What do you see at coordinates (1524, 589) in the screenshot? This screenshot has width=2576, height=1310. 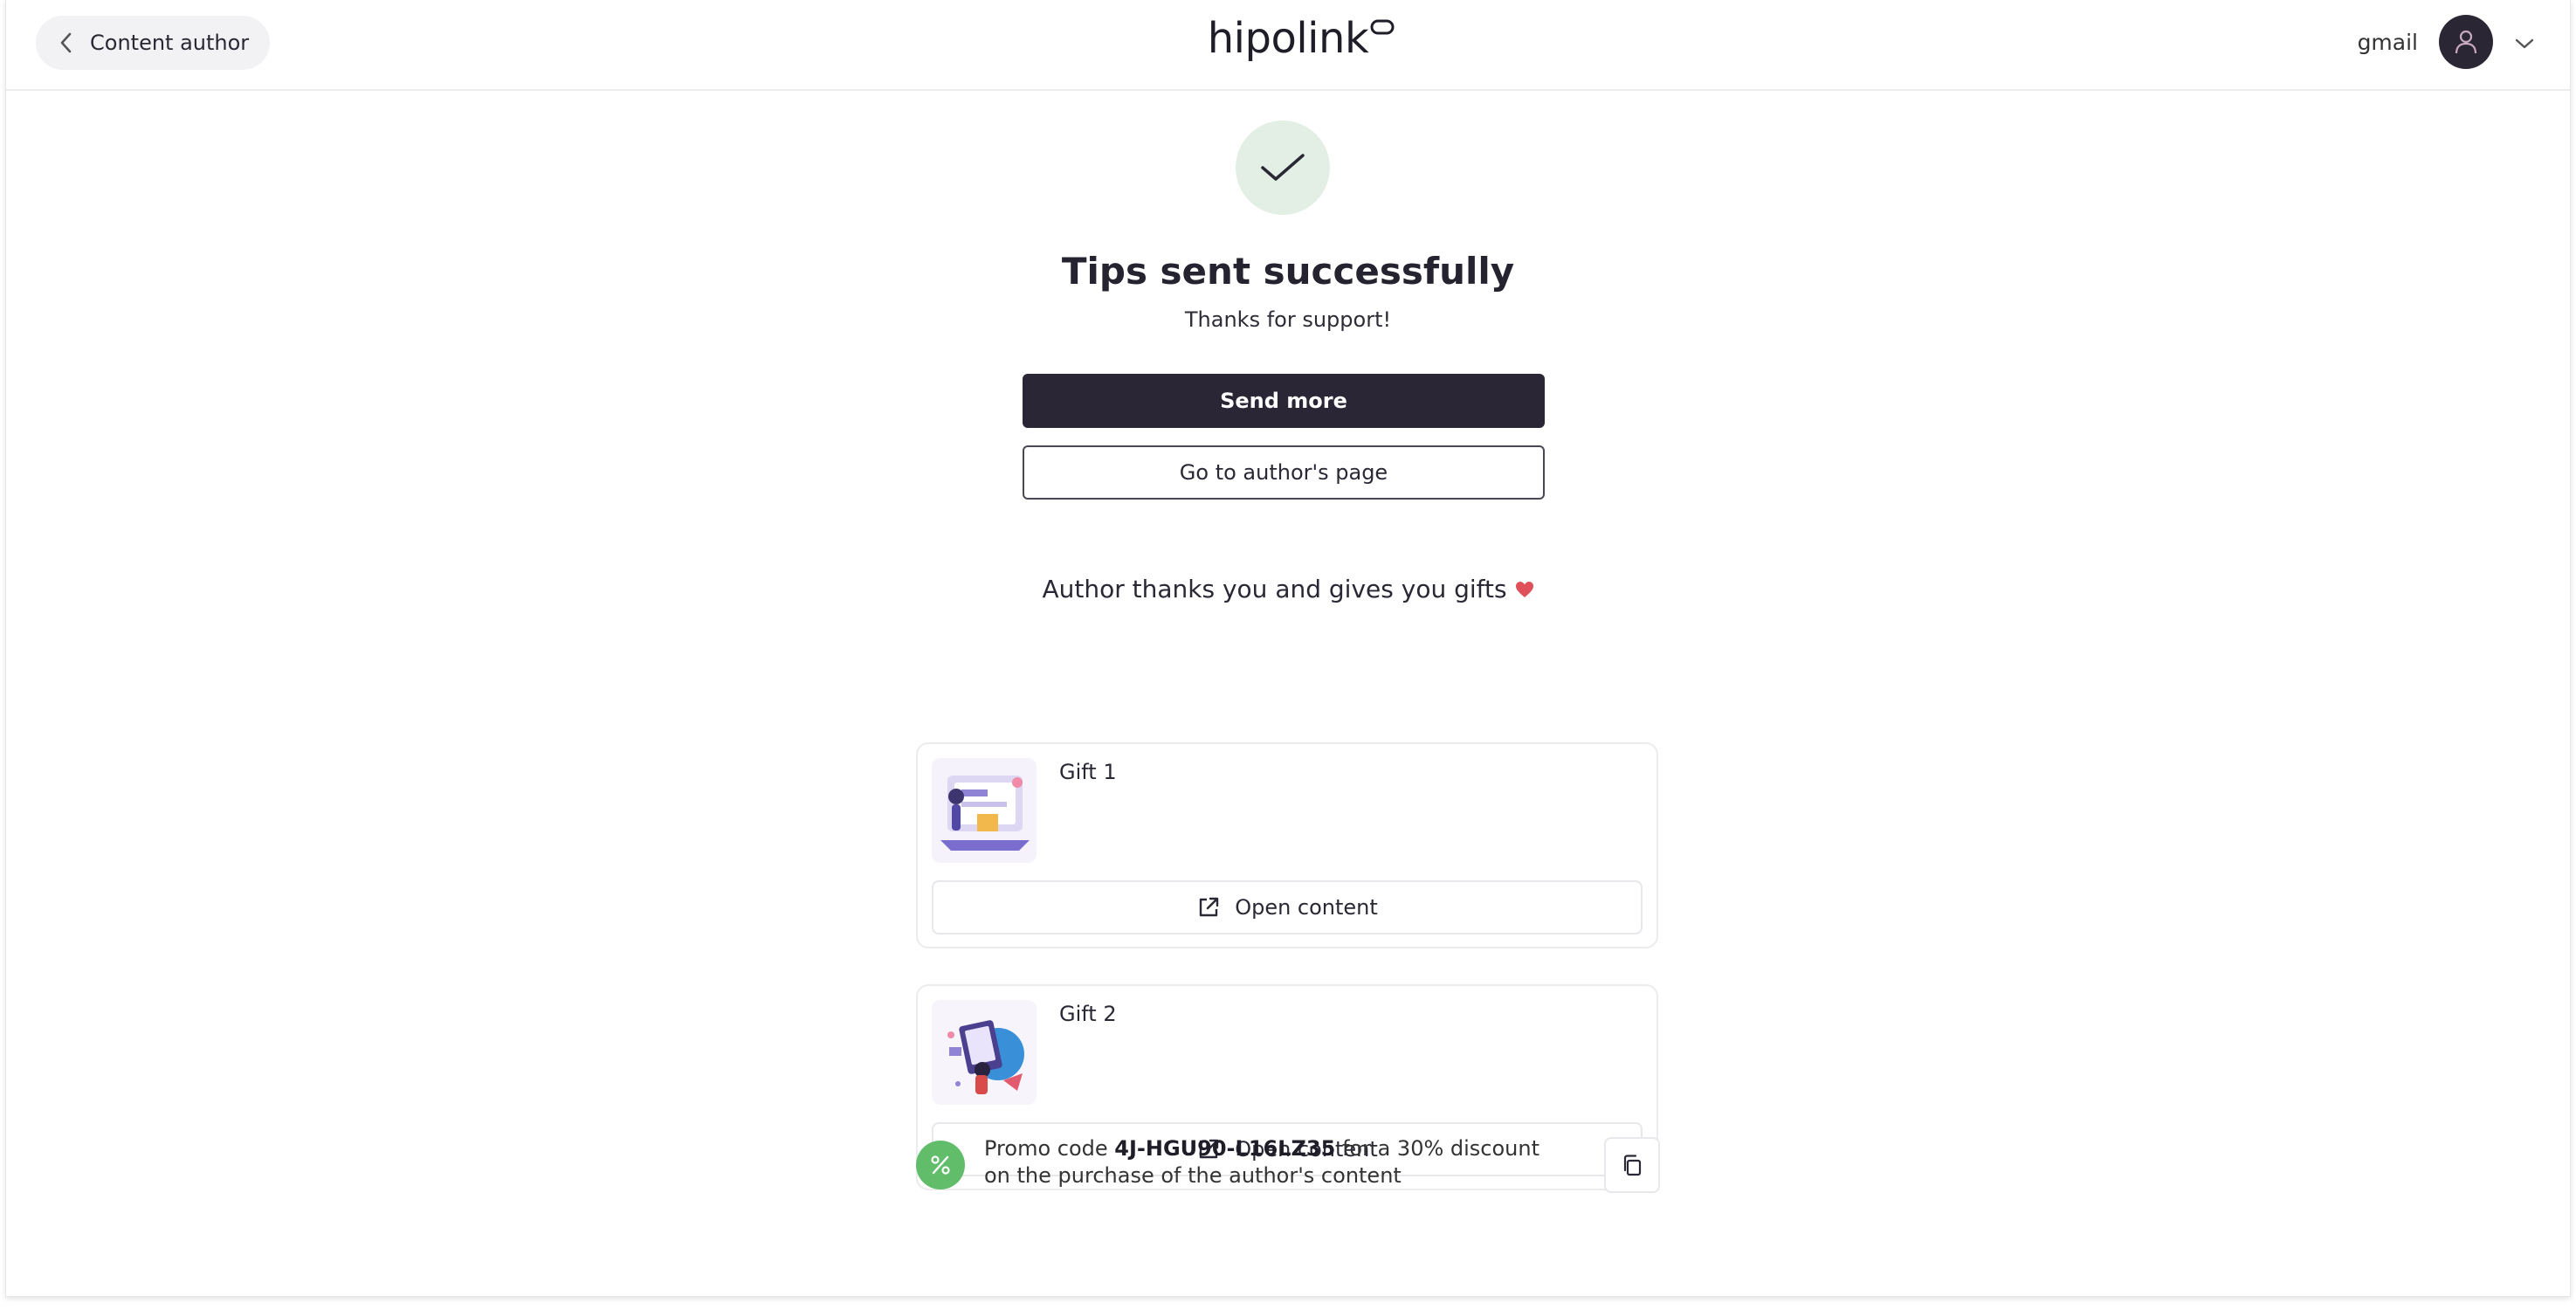 I see `heart-icon` at bounding box center [1524, 589].